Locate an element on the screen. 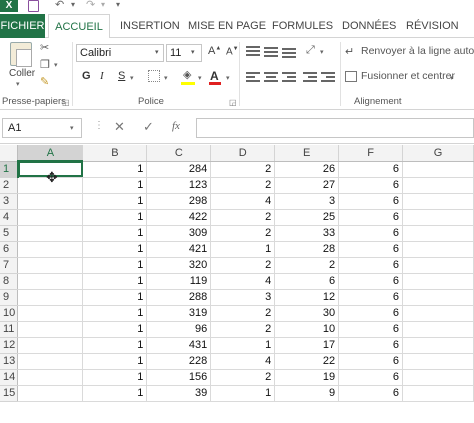 This screenshot has height=423, width=474. decrease-indent-icon is located at coordinates (310, 77).